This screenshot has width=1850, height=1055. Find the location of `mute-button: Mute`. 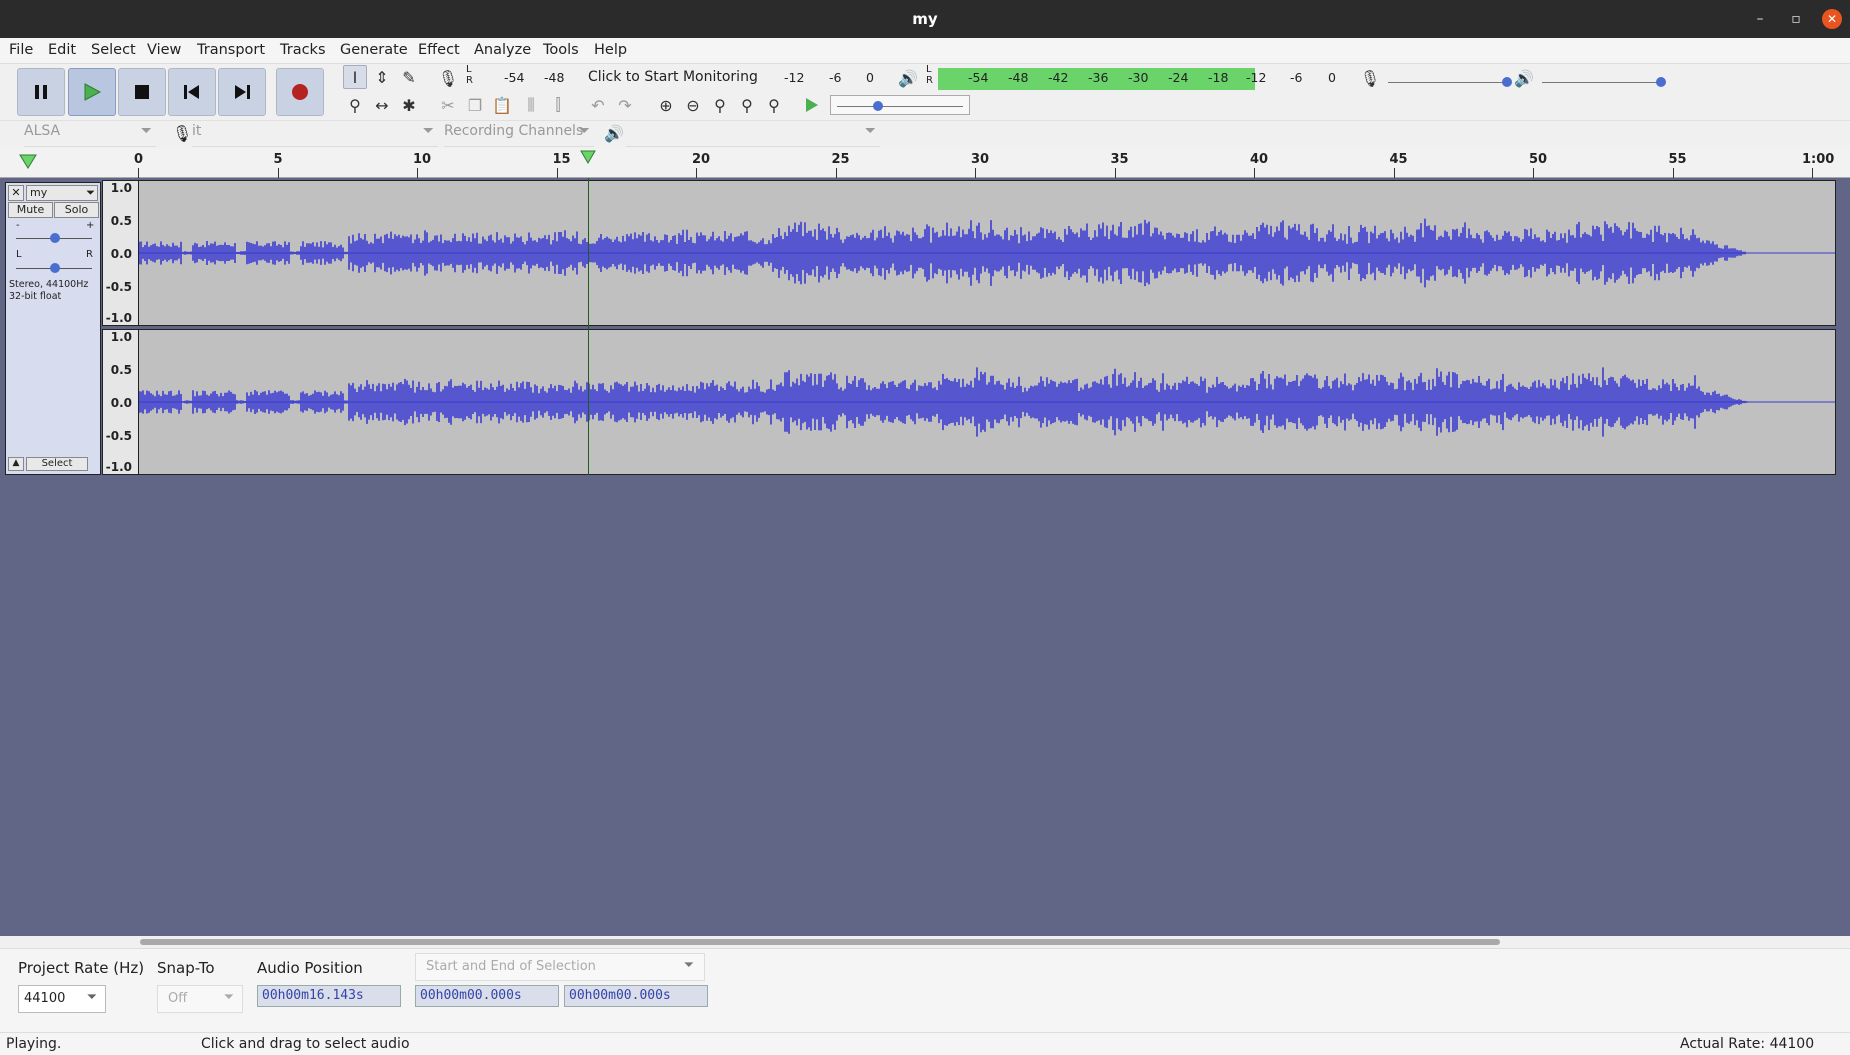

mute-button: Mute is located at coordinates (30, 210).